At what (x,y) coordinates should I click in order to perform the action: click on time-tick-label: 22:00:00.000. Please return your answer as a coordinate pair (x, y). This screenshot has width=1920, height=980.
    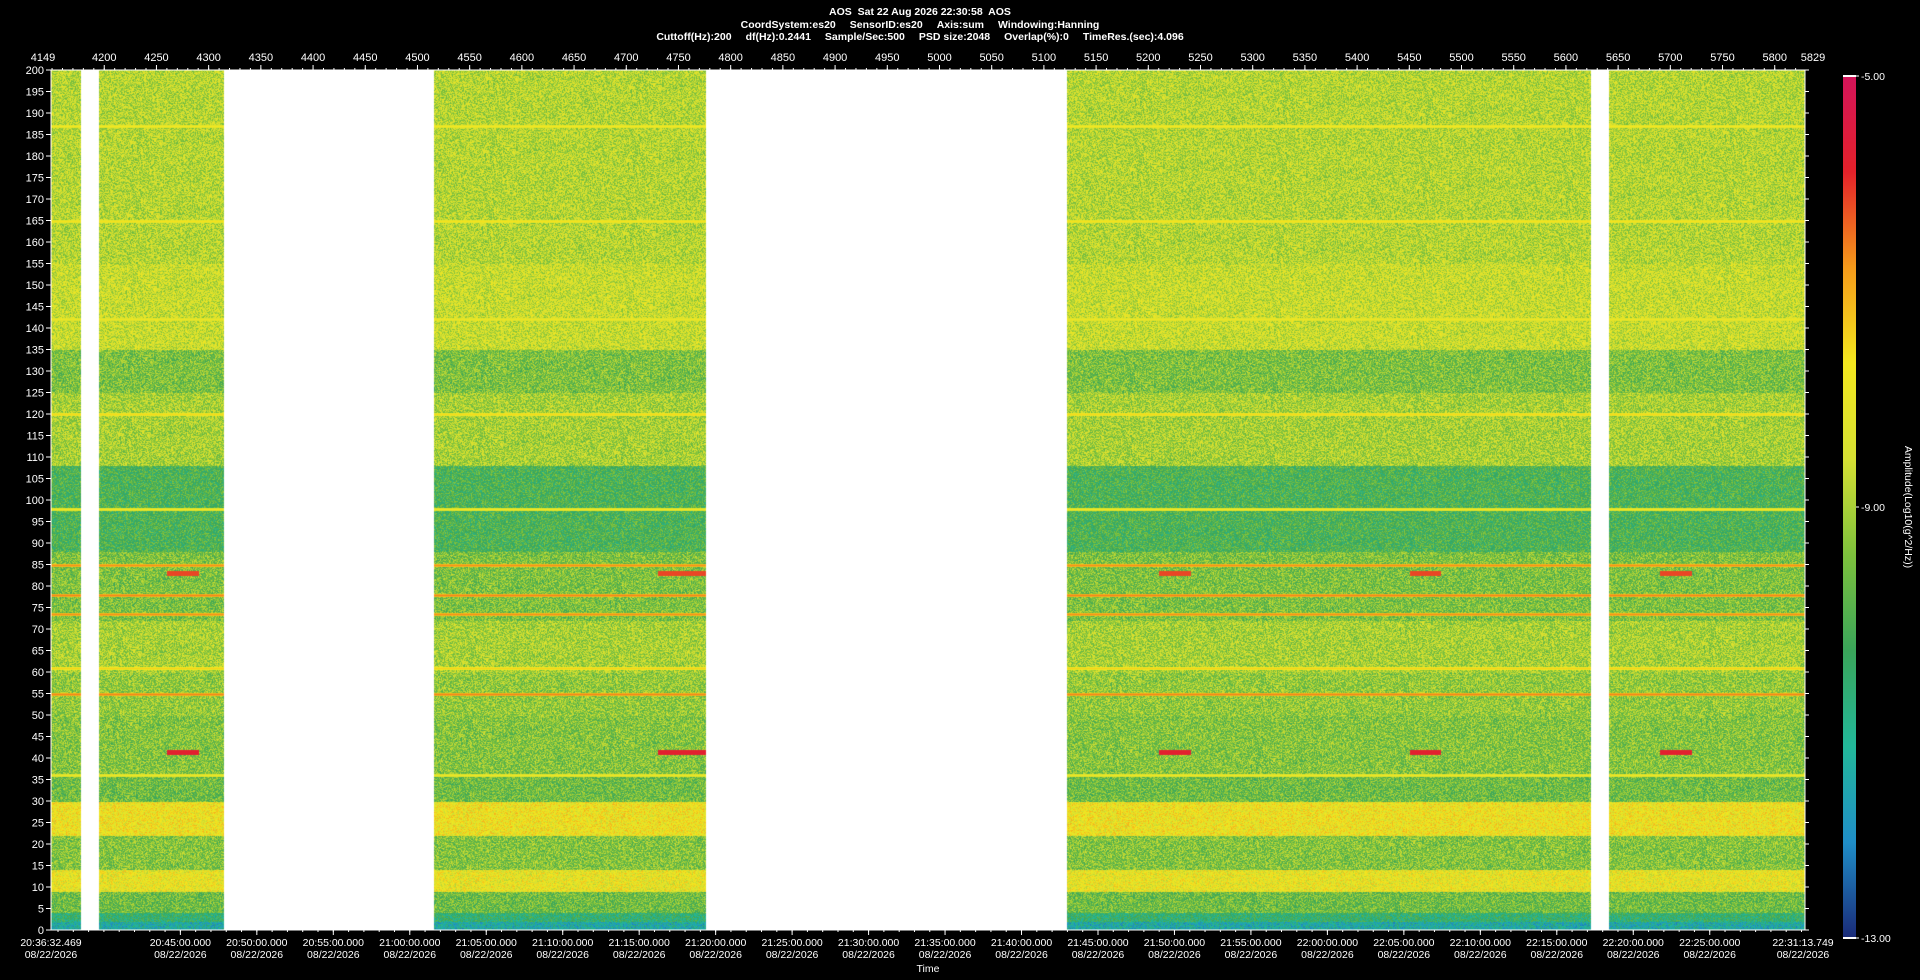
    Looking at the image, I should click on (1327, 943).